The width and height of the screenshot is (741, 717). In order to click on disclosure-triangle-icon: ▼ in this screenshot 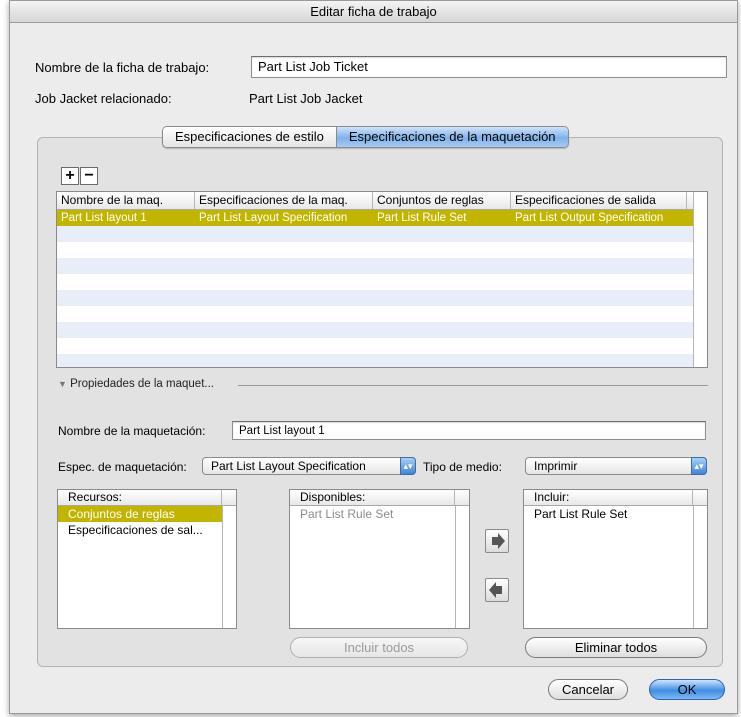, I will do `click(62, 384)`.